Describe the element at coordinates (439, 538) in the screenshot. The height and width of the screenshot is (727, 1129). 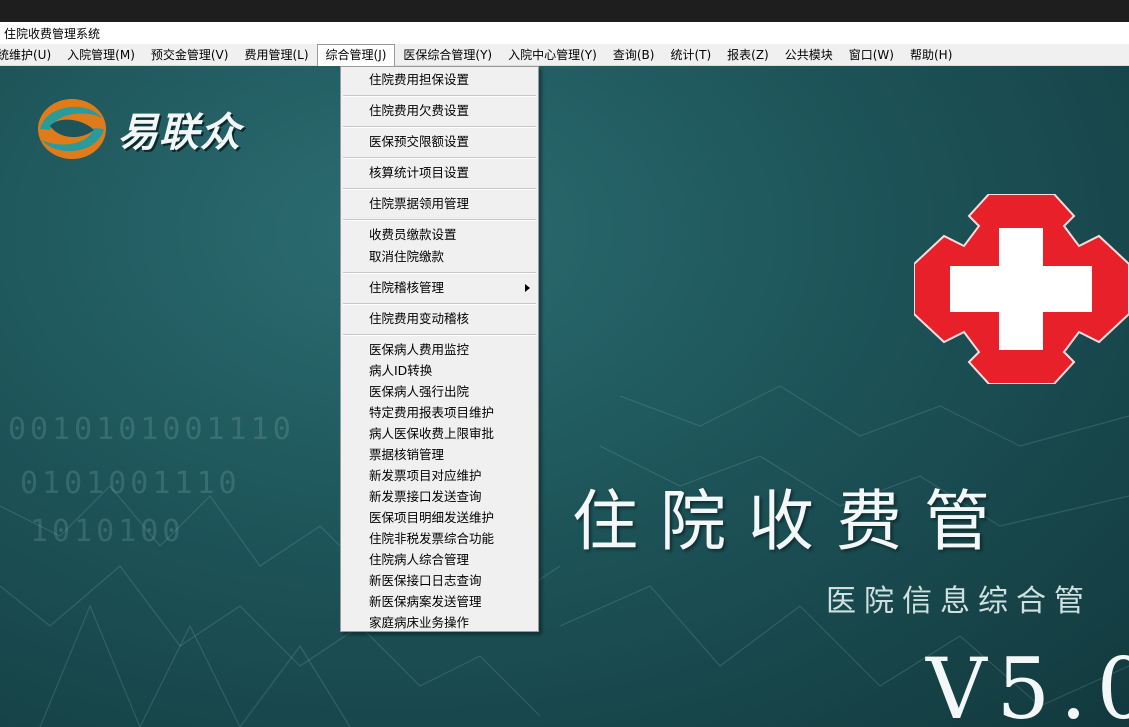
I see `menu-item-nontax-invoice-functions: 住院非税发票综合功能` at that location.